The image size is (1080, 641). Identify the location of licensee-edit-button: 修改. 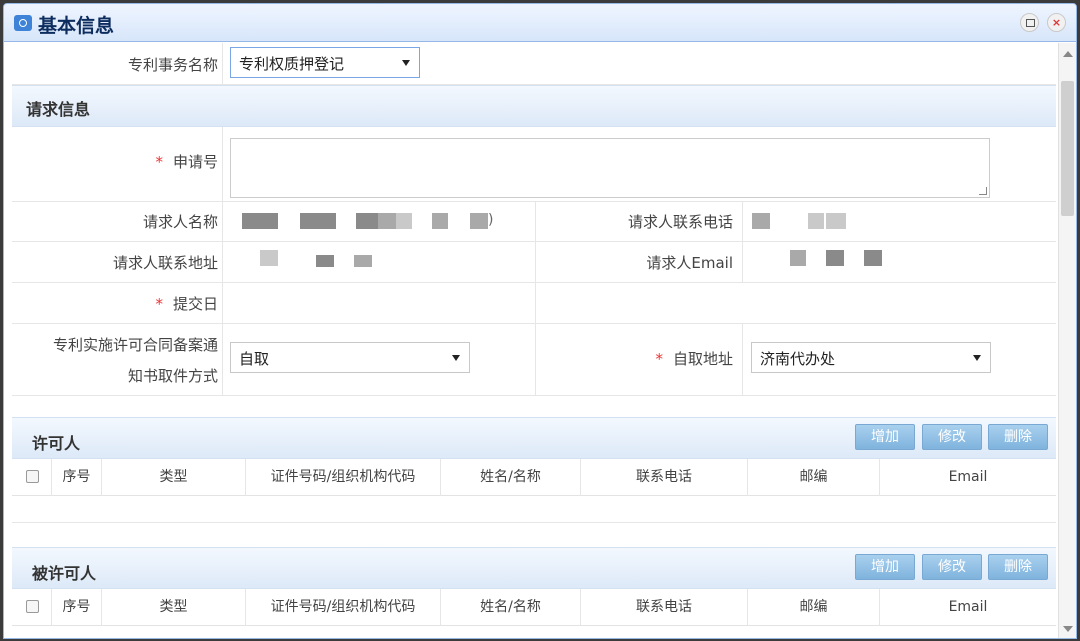
(952, 567).